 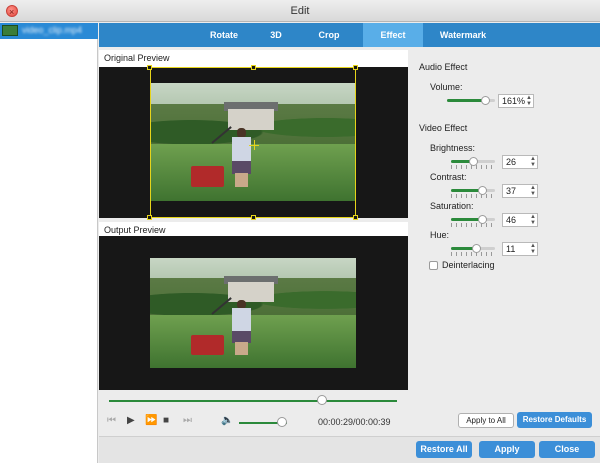 What do you see at coordinates (224, 35) in the screenshot?
I see `tab-rotate: Rotate` at bounding box center [224, 35].